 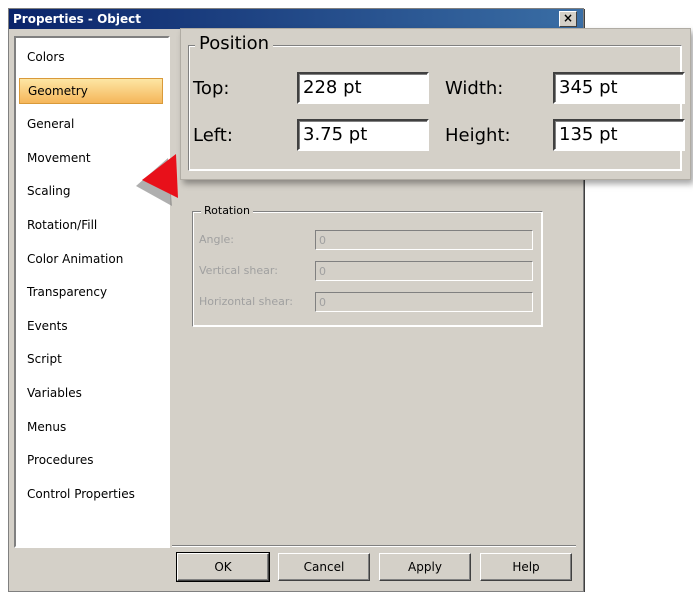 What do you see at coordinates (246, 301) in the screenshot?
I see `horizontal-shear-label: Horizontal shear:` at bounding box center [246, 301].